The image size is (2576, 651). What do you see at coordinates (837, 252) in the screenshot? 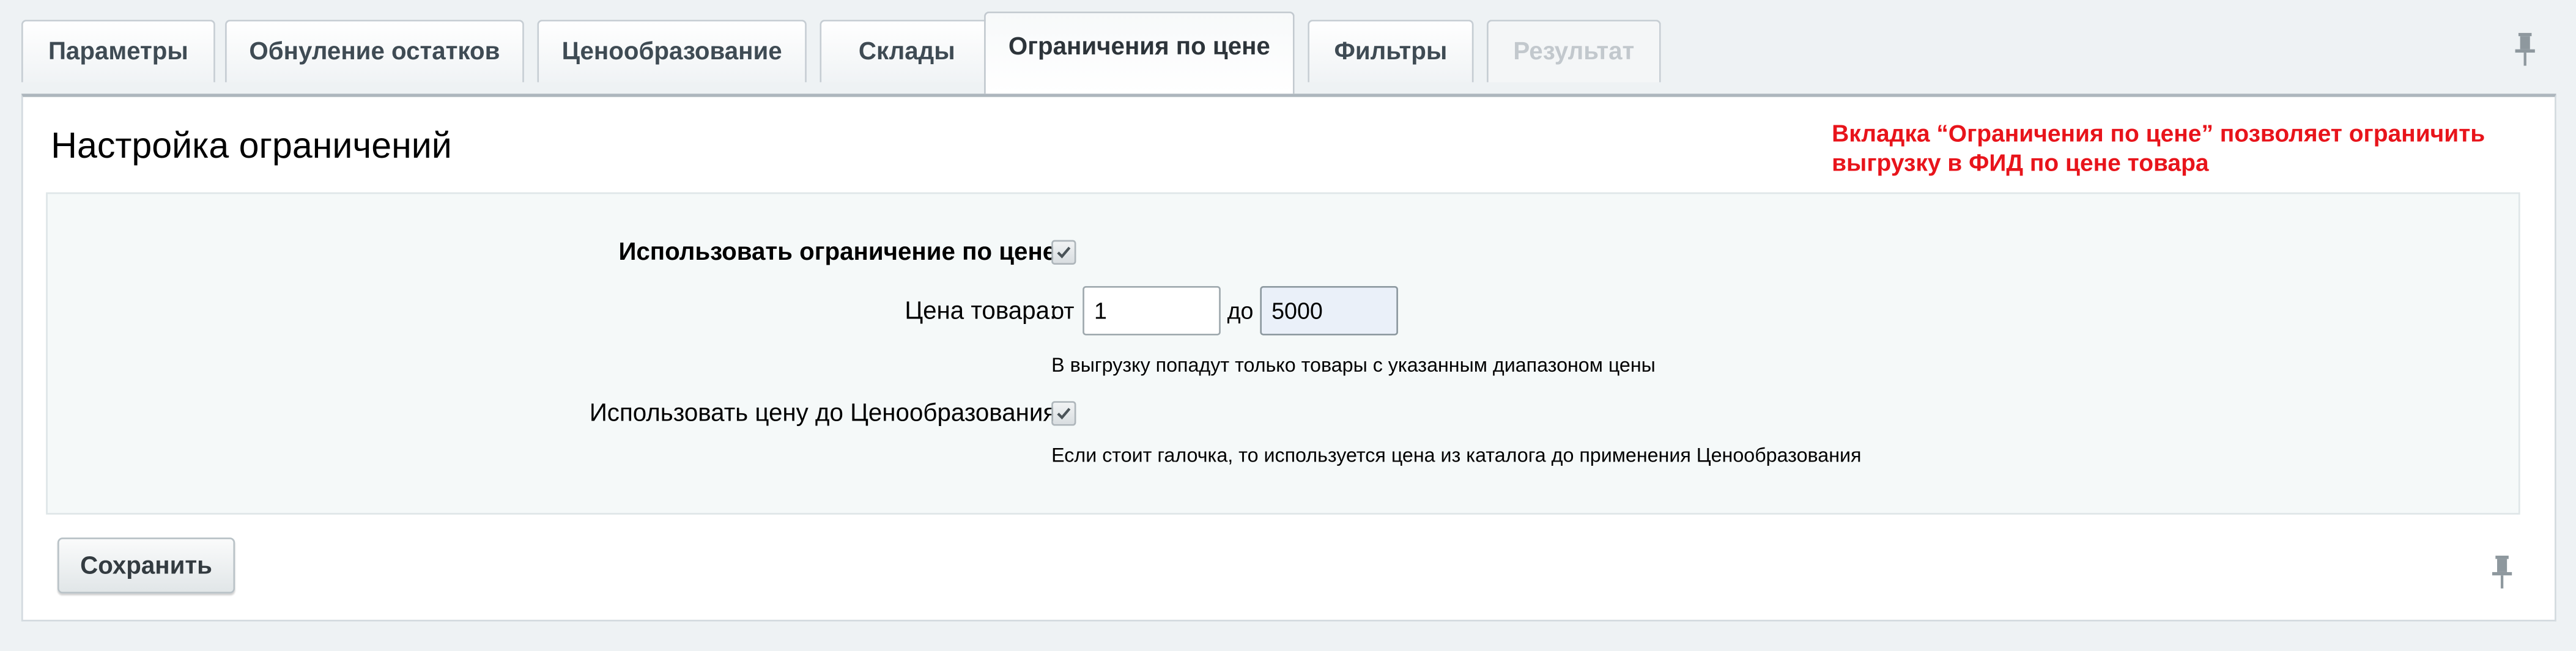
I see `use-price-limit-label: Использовать ограничение по цене` at bounding box center [837, 252].